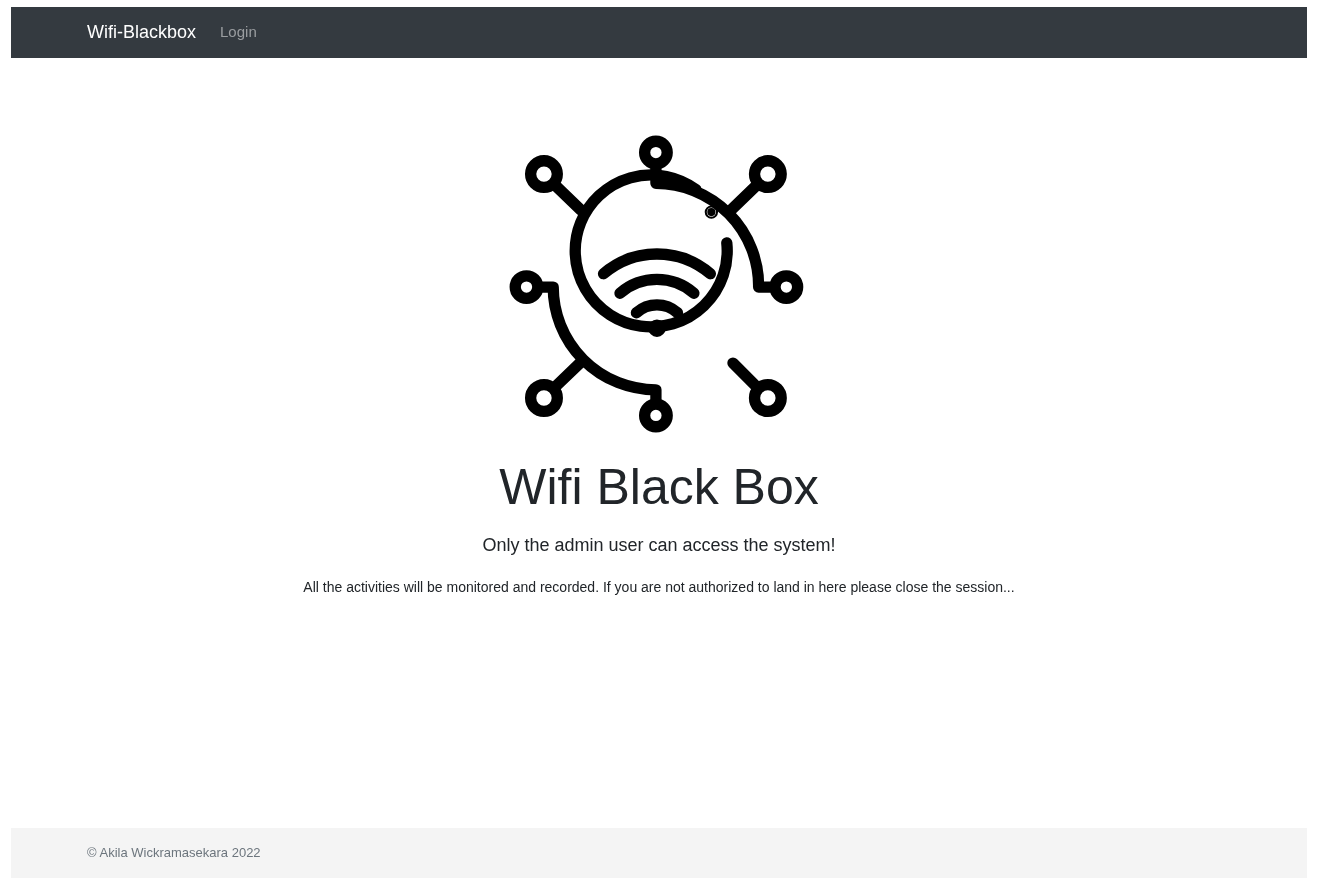 The height and width of the screenshot is (878, 1318). What do you see at coordinates (659, 487) in the screenshot?
I see `page-title: Wifi Black Box` at bounding box center [659, 487].